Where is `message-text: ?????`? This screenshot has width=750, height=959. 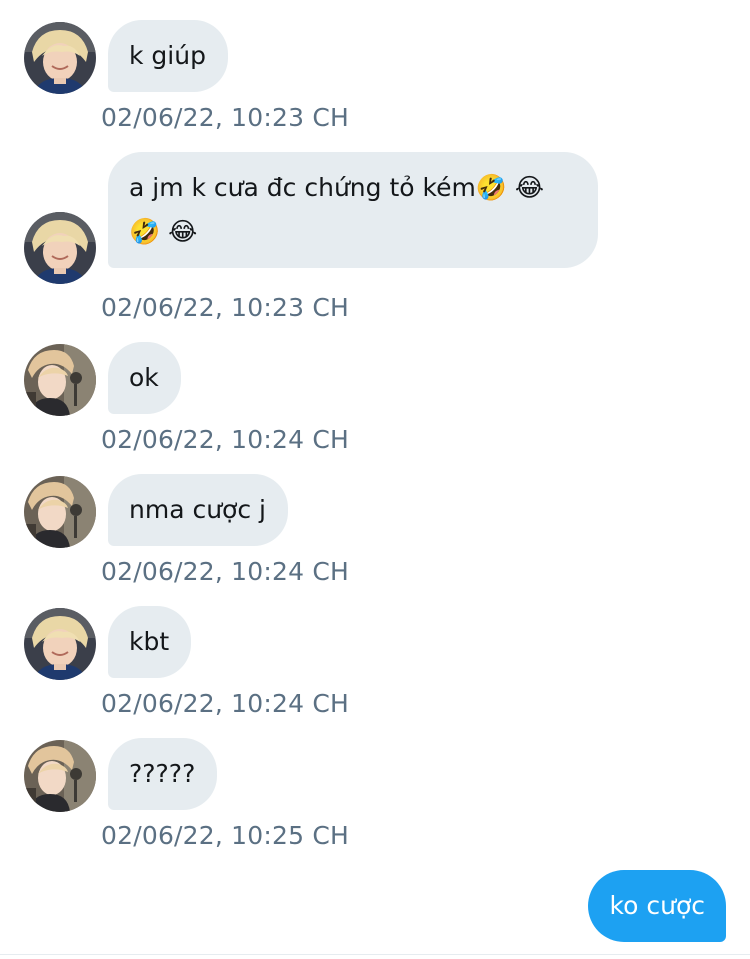 message-text: ????? is located at coordinates (162, 773).